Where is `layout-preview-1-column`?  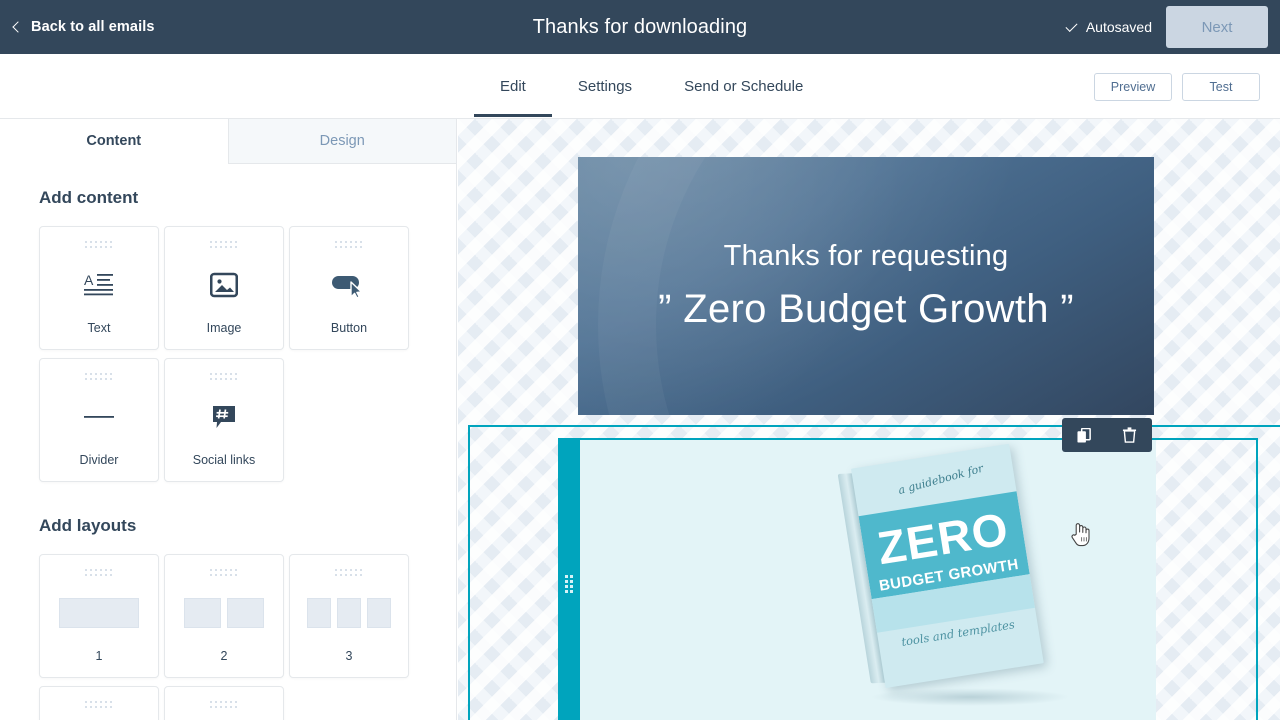
layout-preview-1-column is located at coordinates (99, 613).